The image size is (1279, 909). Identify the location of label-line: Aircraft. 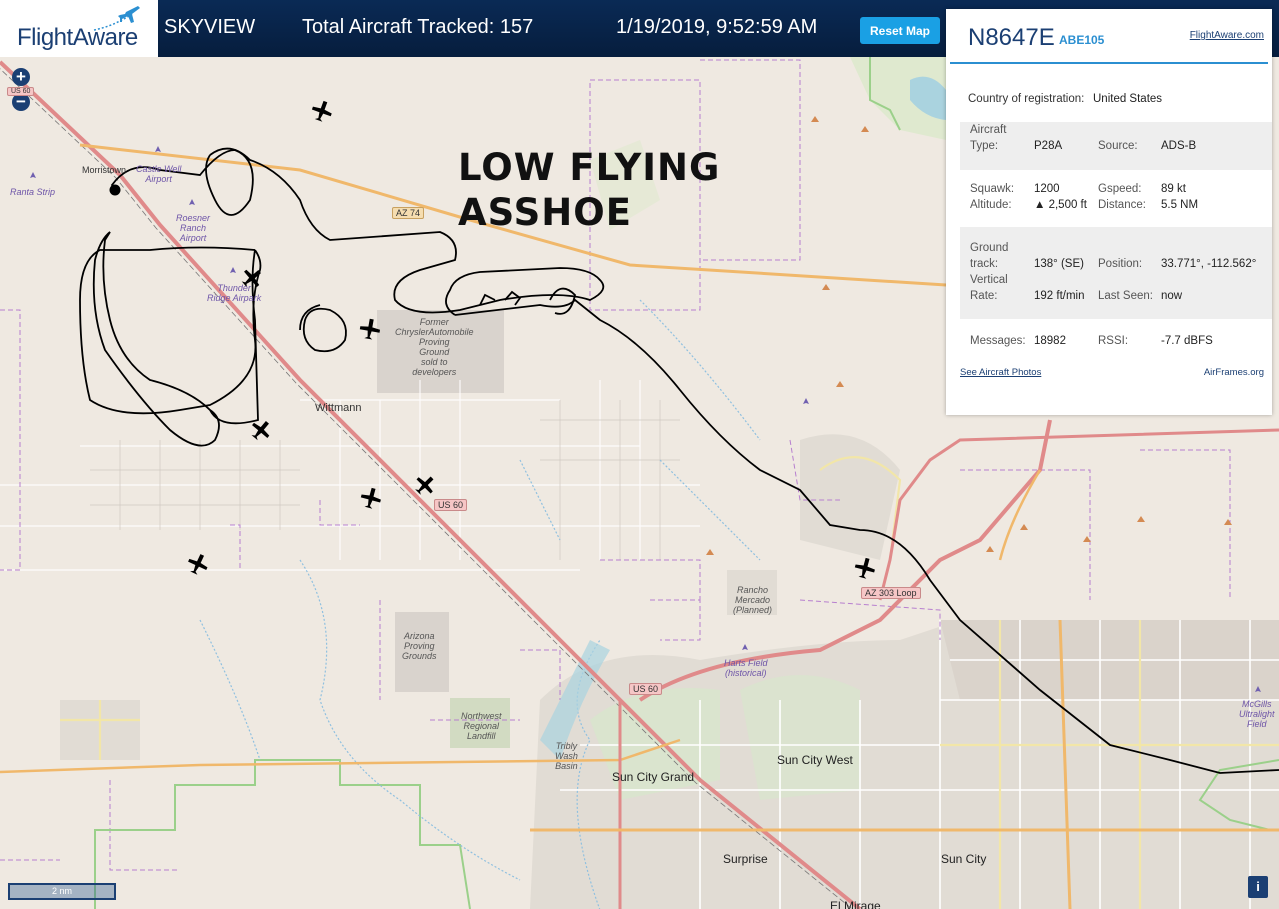
(988, 130).